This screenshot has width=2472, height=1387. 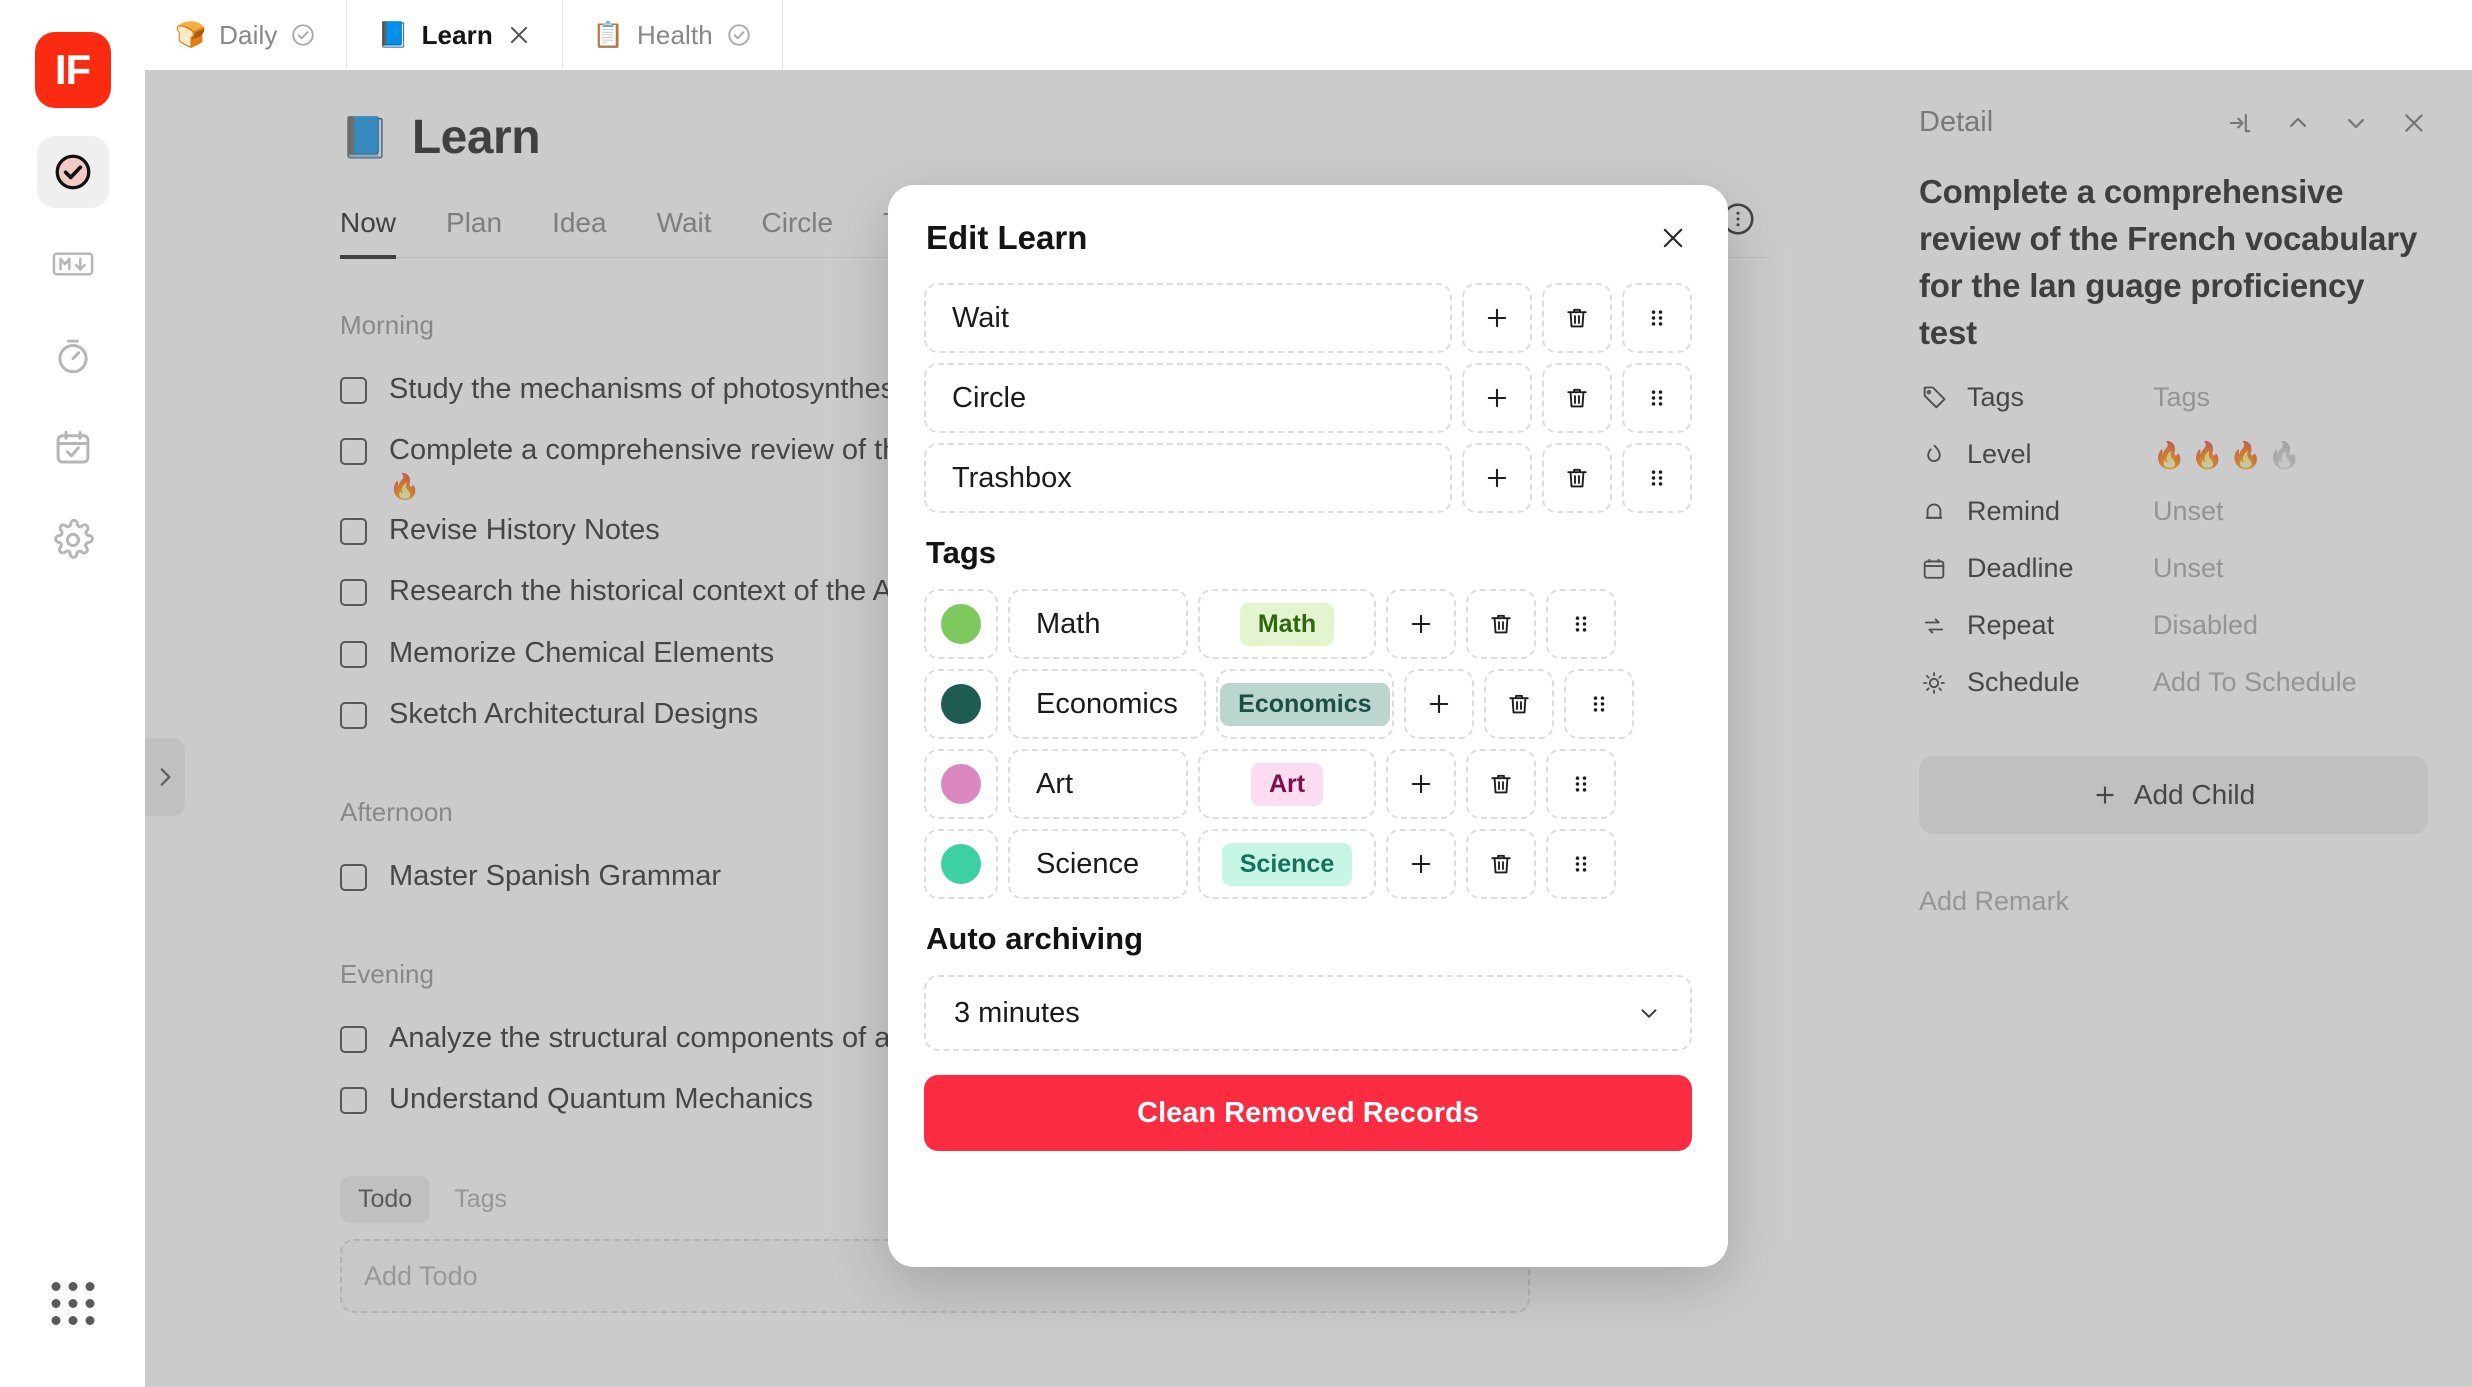 I want to click on tab-learn: 📘 Learn, so click(x=455, y=35).